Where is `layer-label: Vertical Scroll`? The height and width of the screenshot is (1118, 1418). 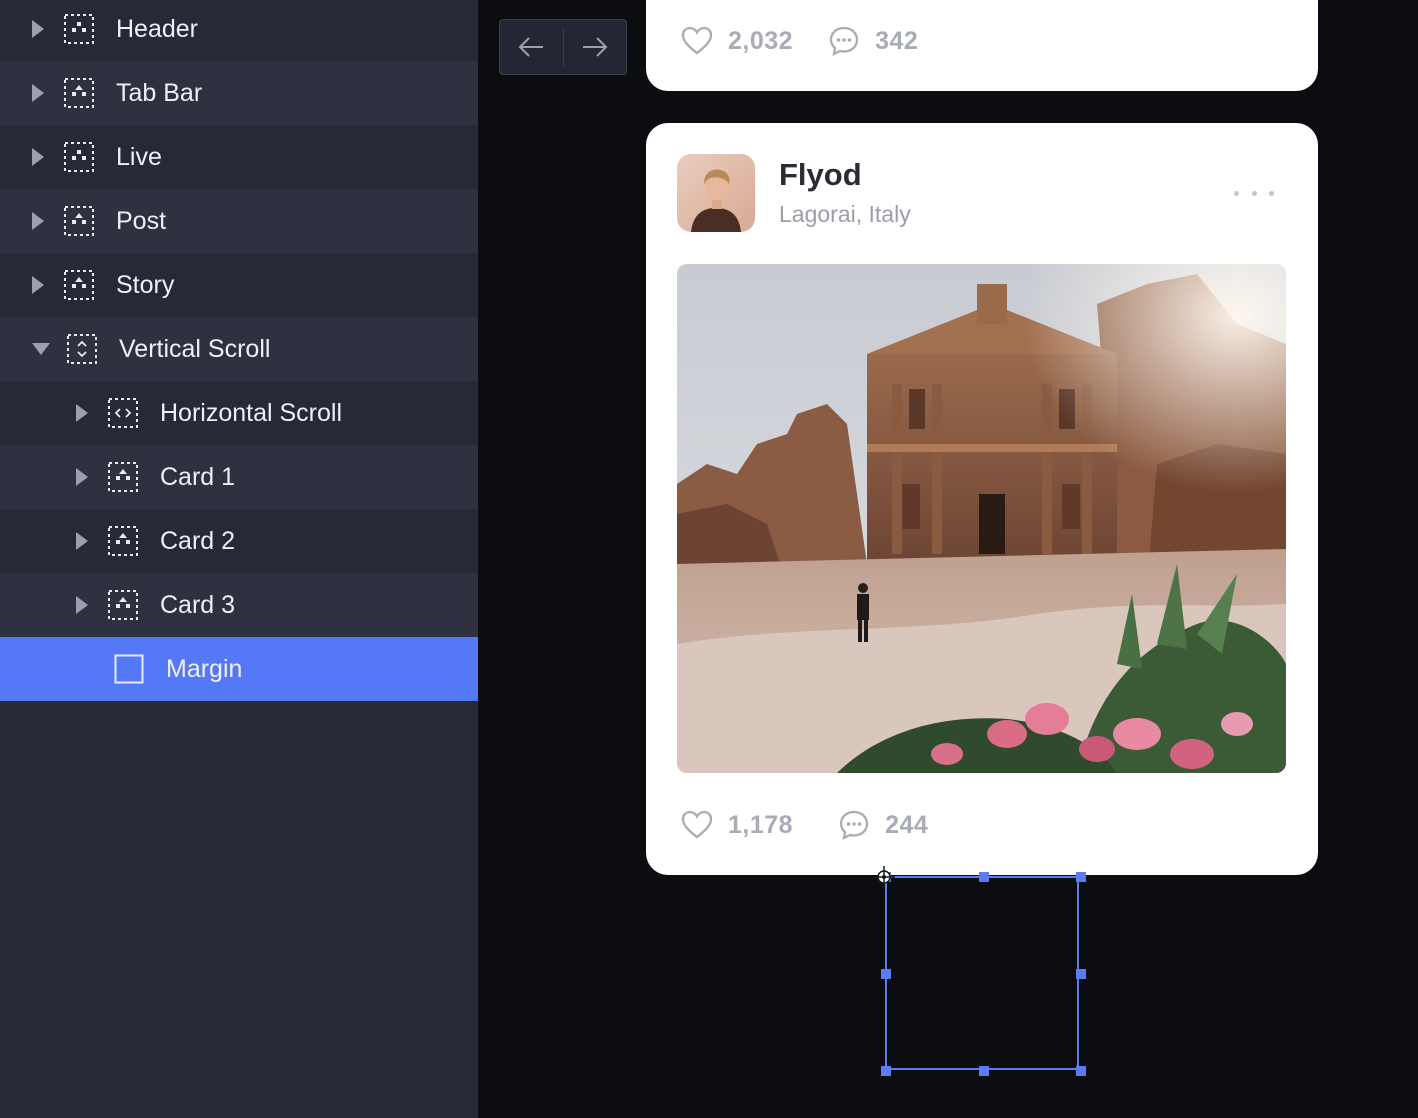
layer-label: Vertical Scroll is located at coordinates (195, 348).